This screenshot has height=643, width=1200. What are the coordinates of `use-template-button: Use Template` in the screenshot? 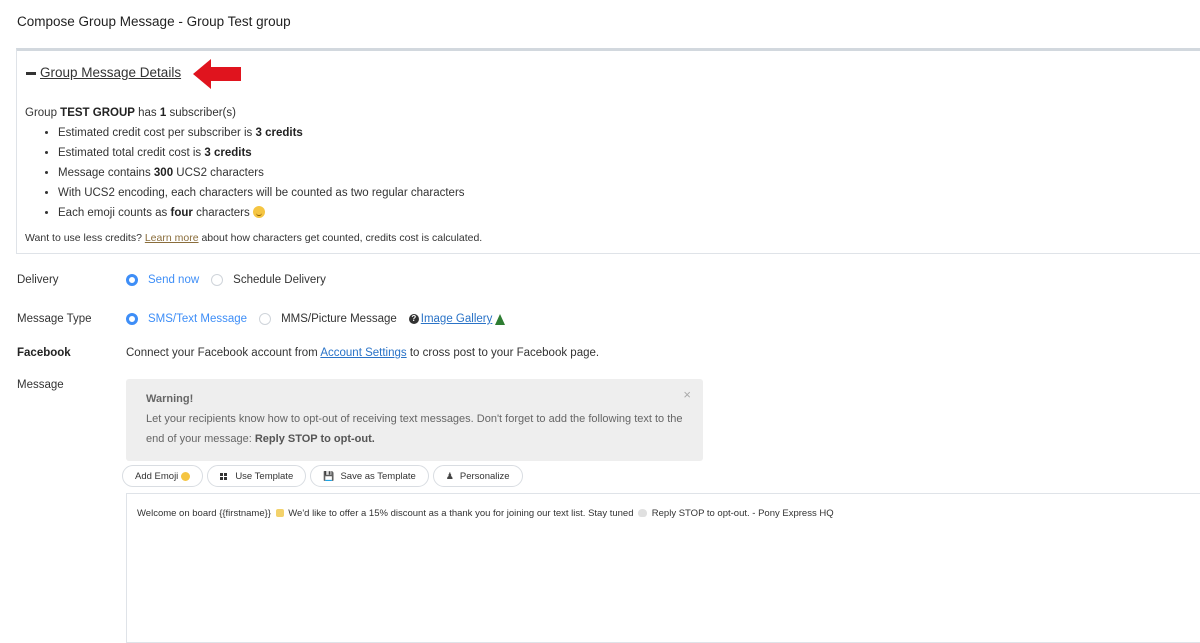 It's located at (257, 476).